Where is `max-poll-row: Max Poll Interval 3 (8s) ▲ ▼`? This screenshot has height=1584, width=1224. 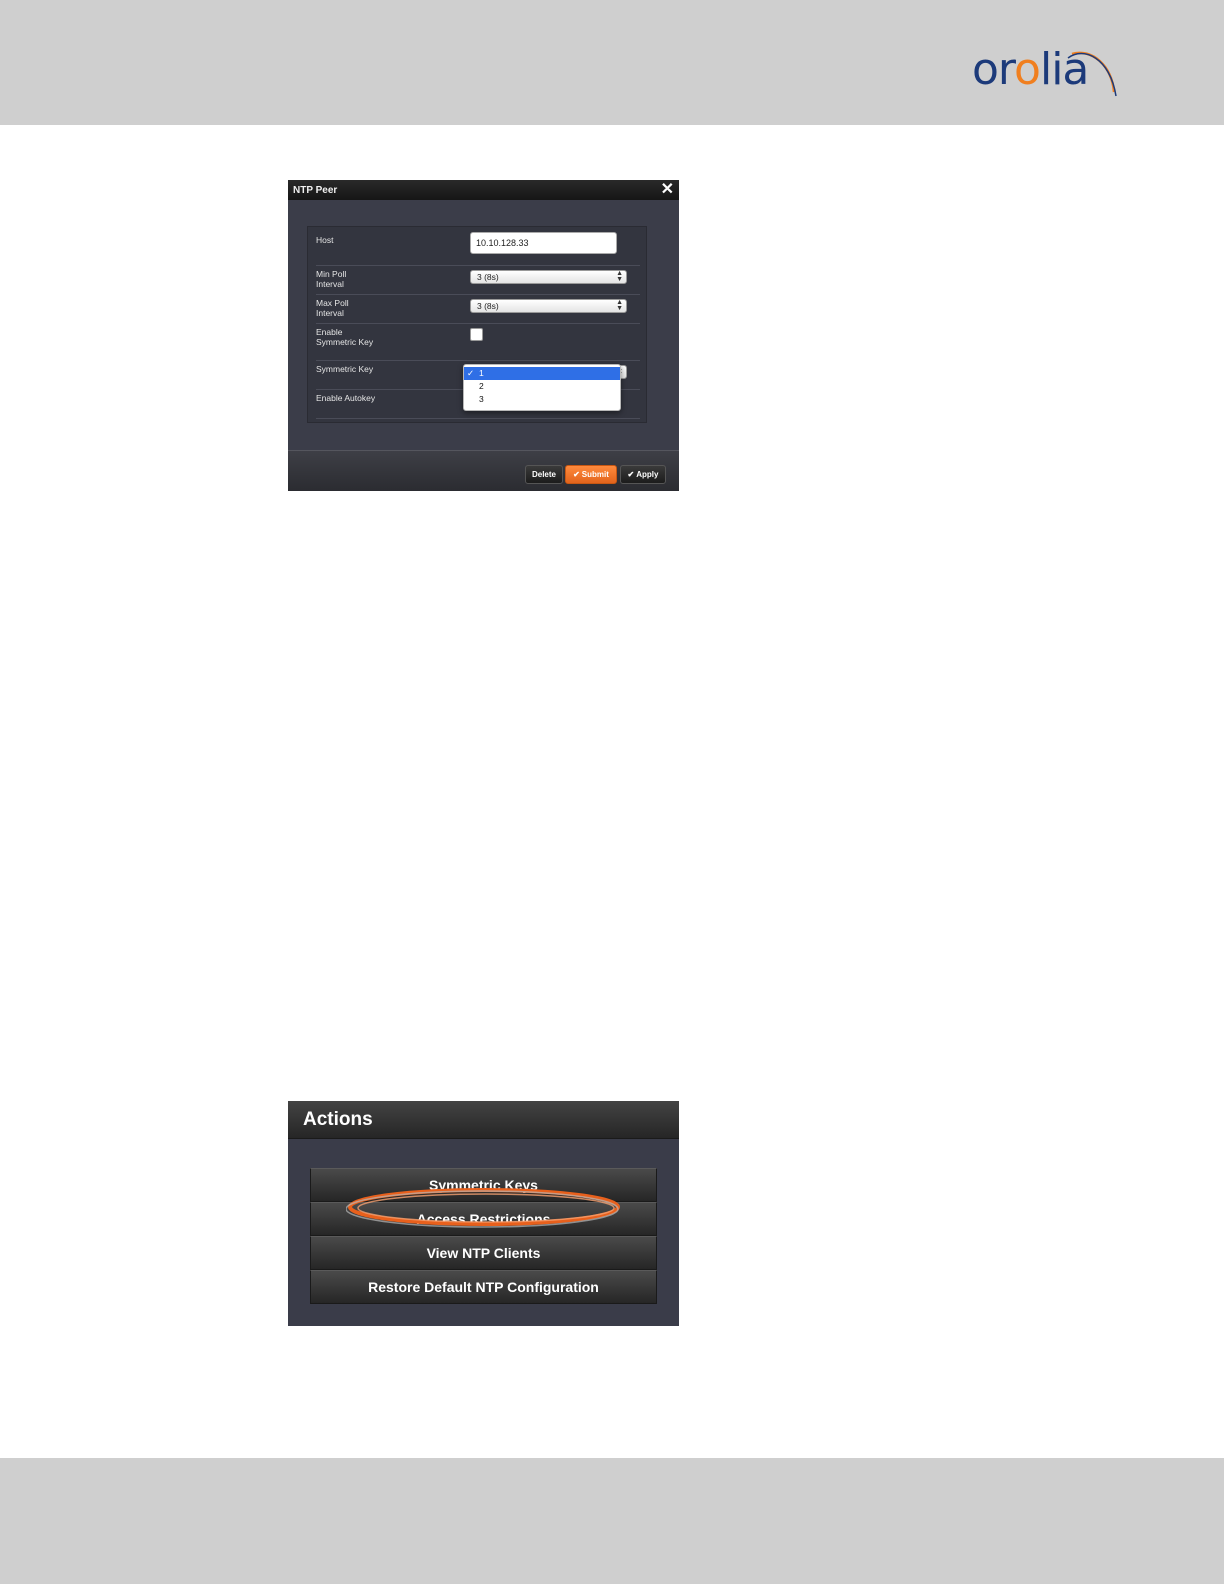
max-poll-row: Max Poll Interval 3 (8s) ▲ ▼ is located at coordinates (478, 309).